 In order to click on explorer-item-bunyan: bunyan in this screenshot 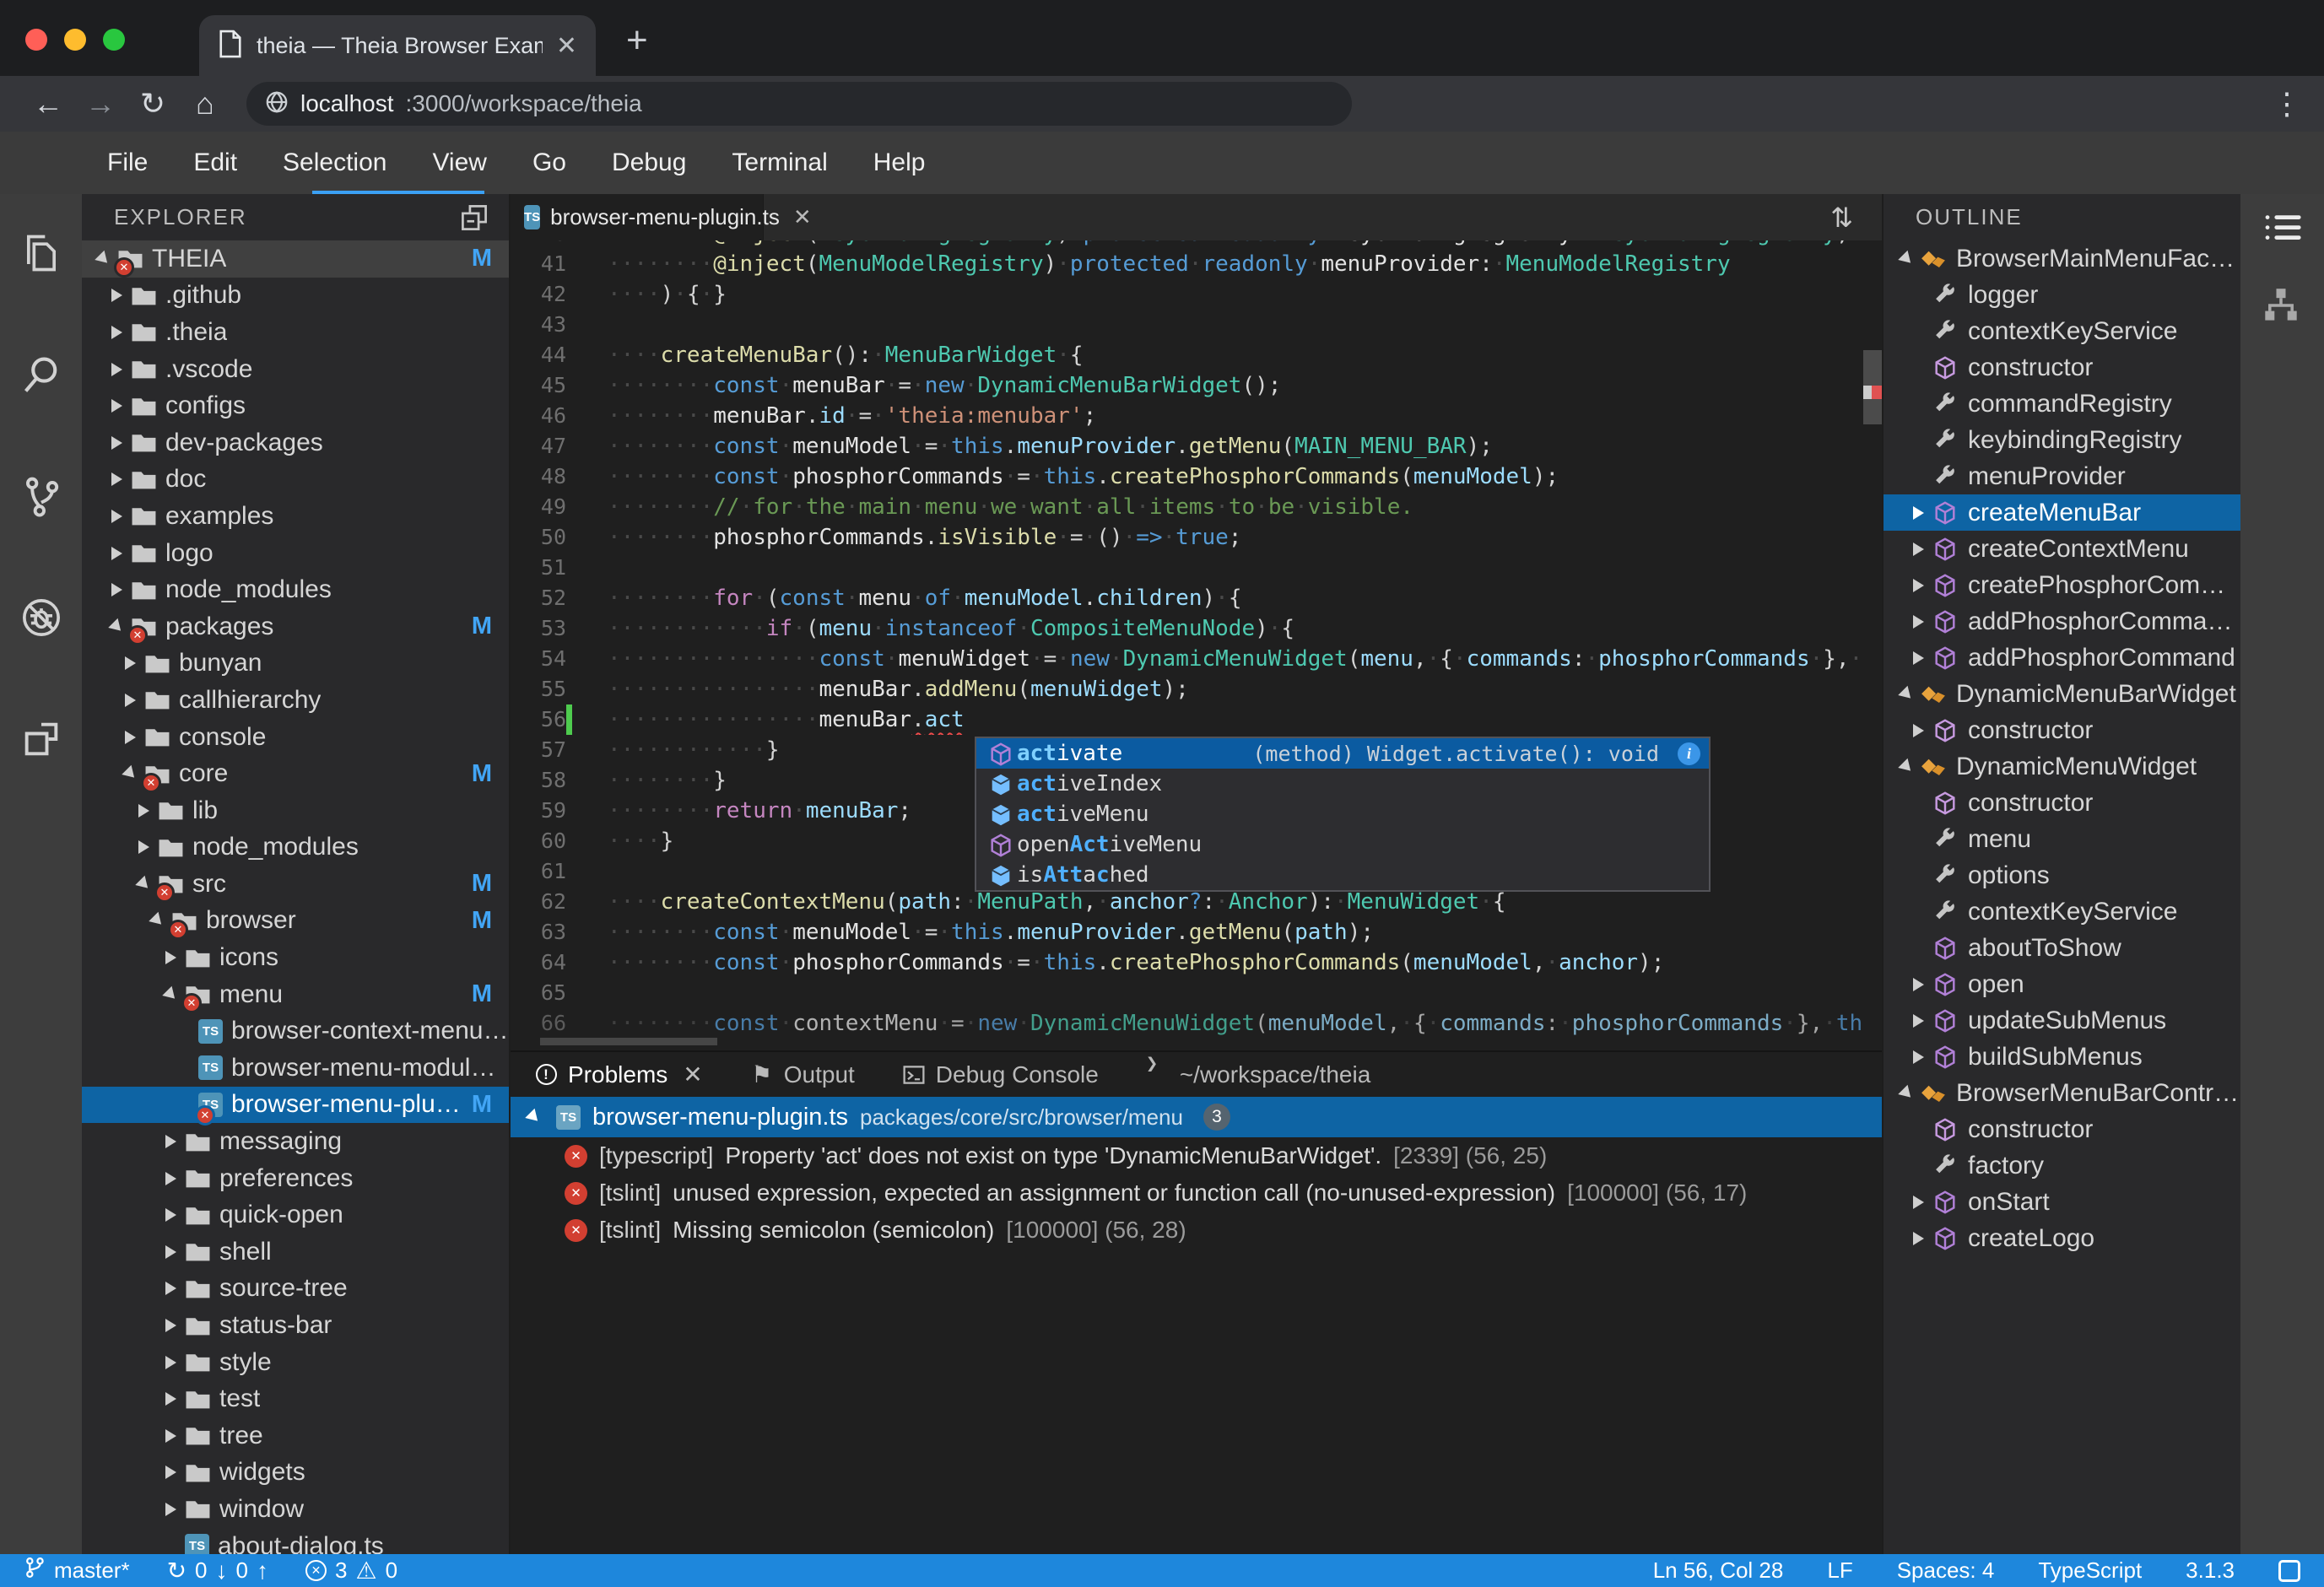, I will do `click(295, 664)`.